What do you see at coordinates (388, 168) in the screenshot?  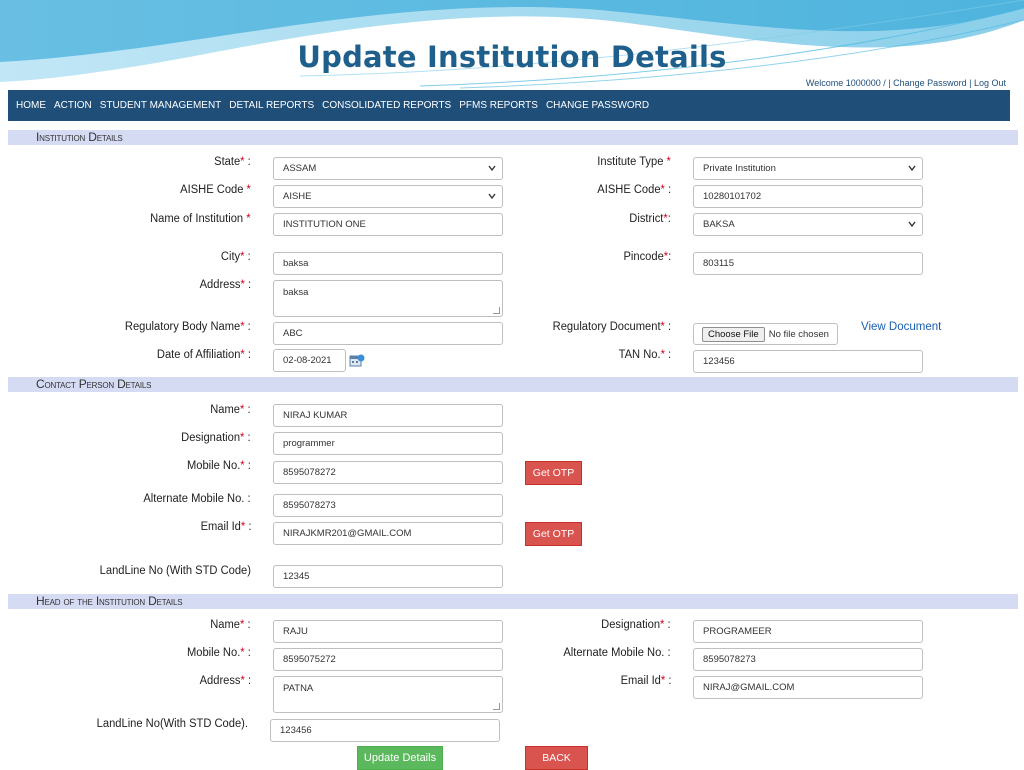 I see `state-select: ASSAM` at bounding box center [388, 168].